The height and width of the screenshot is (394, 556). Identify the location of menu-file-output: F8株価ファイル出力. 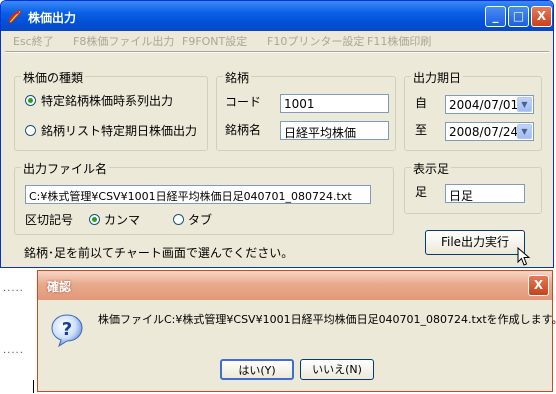
(123, 41).